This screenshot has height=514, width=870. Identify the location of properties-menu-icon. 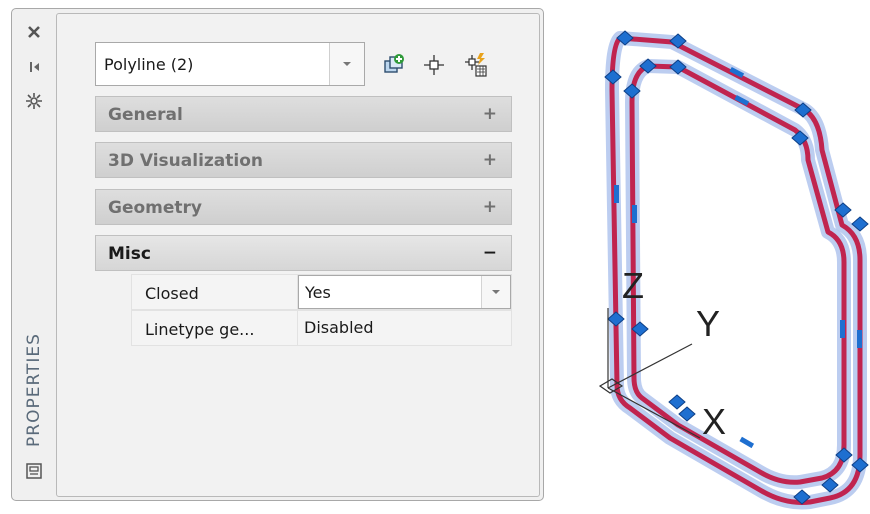
(34, 101).